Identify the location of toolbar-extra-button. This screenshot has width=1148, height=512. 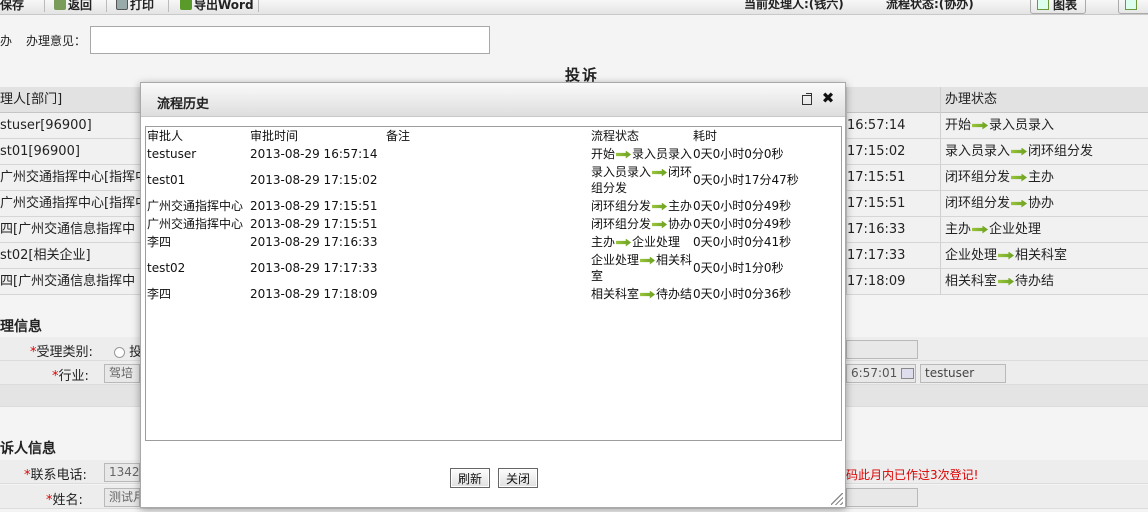
(1133, 7).